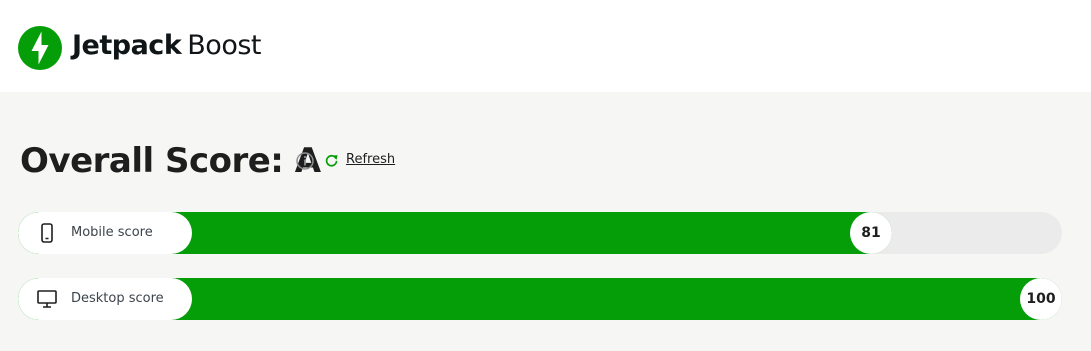  I want to click on mobile-score-value: 81, so click(871, 233).